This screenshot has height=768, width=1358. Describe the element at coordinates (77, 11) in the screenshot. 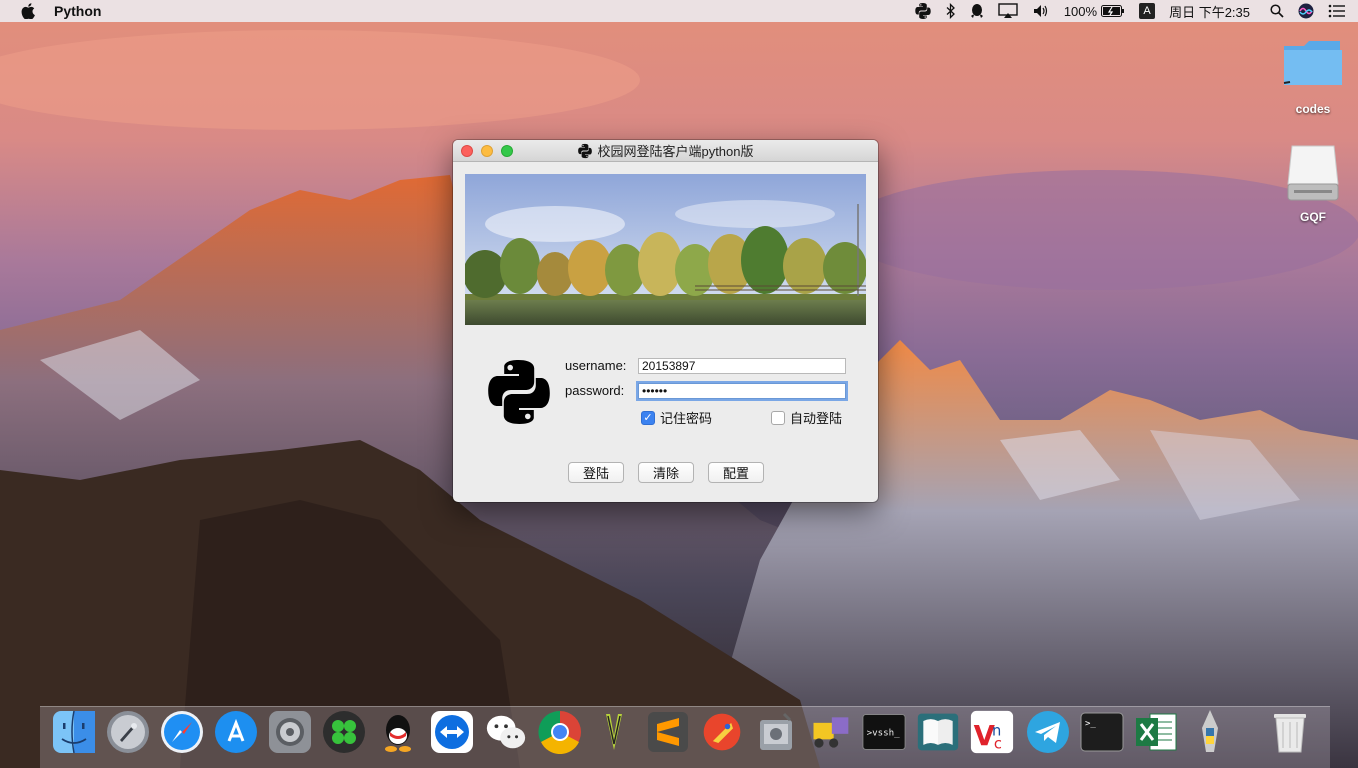

I see `app-name: Python` at that location.